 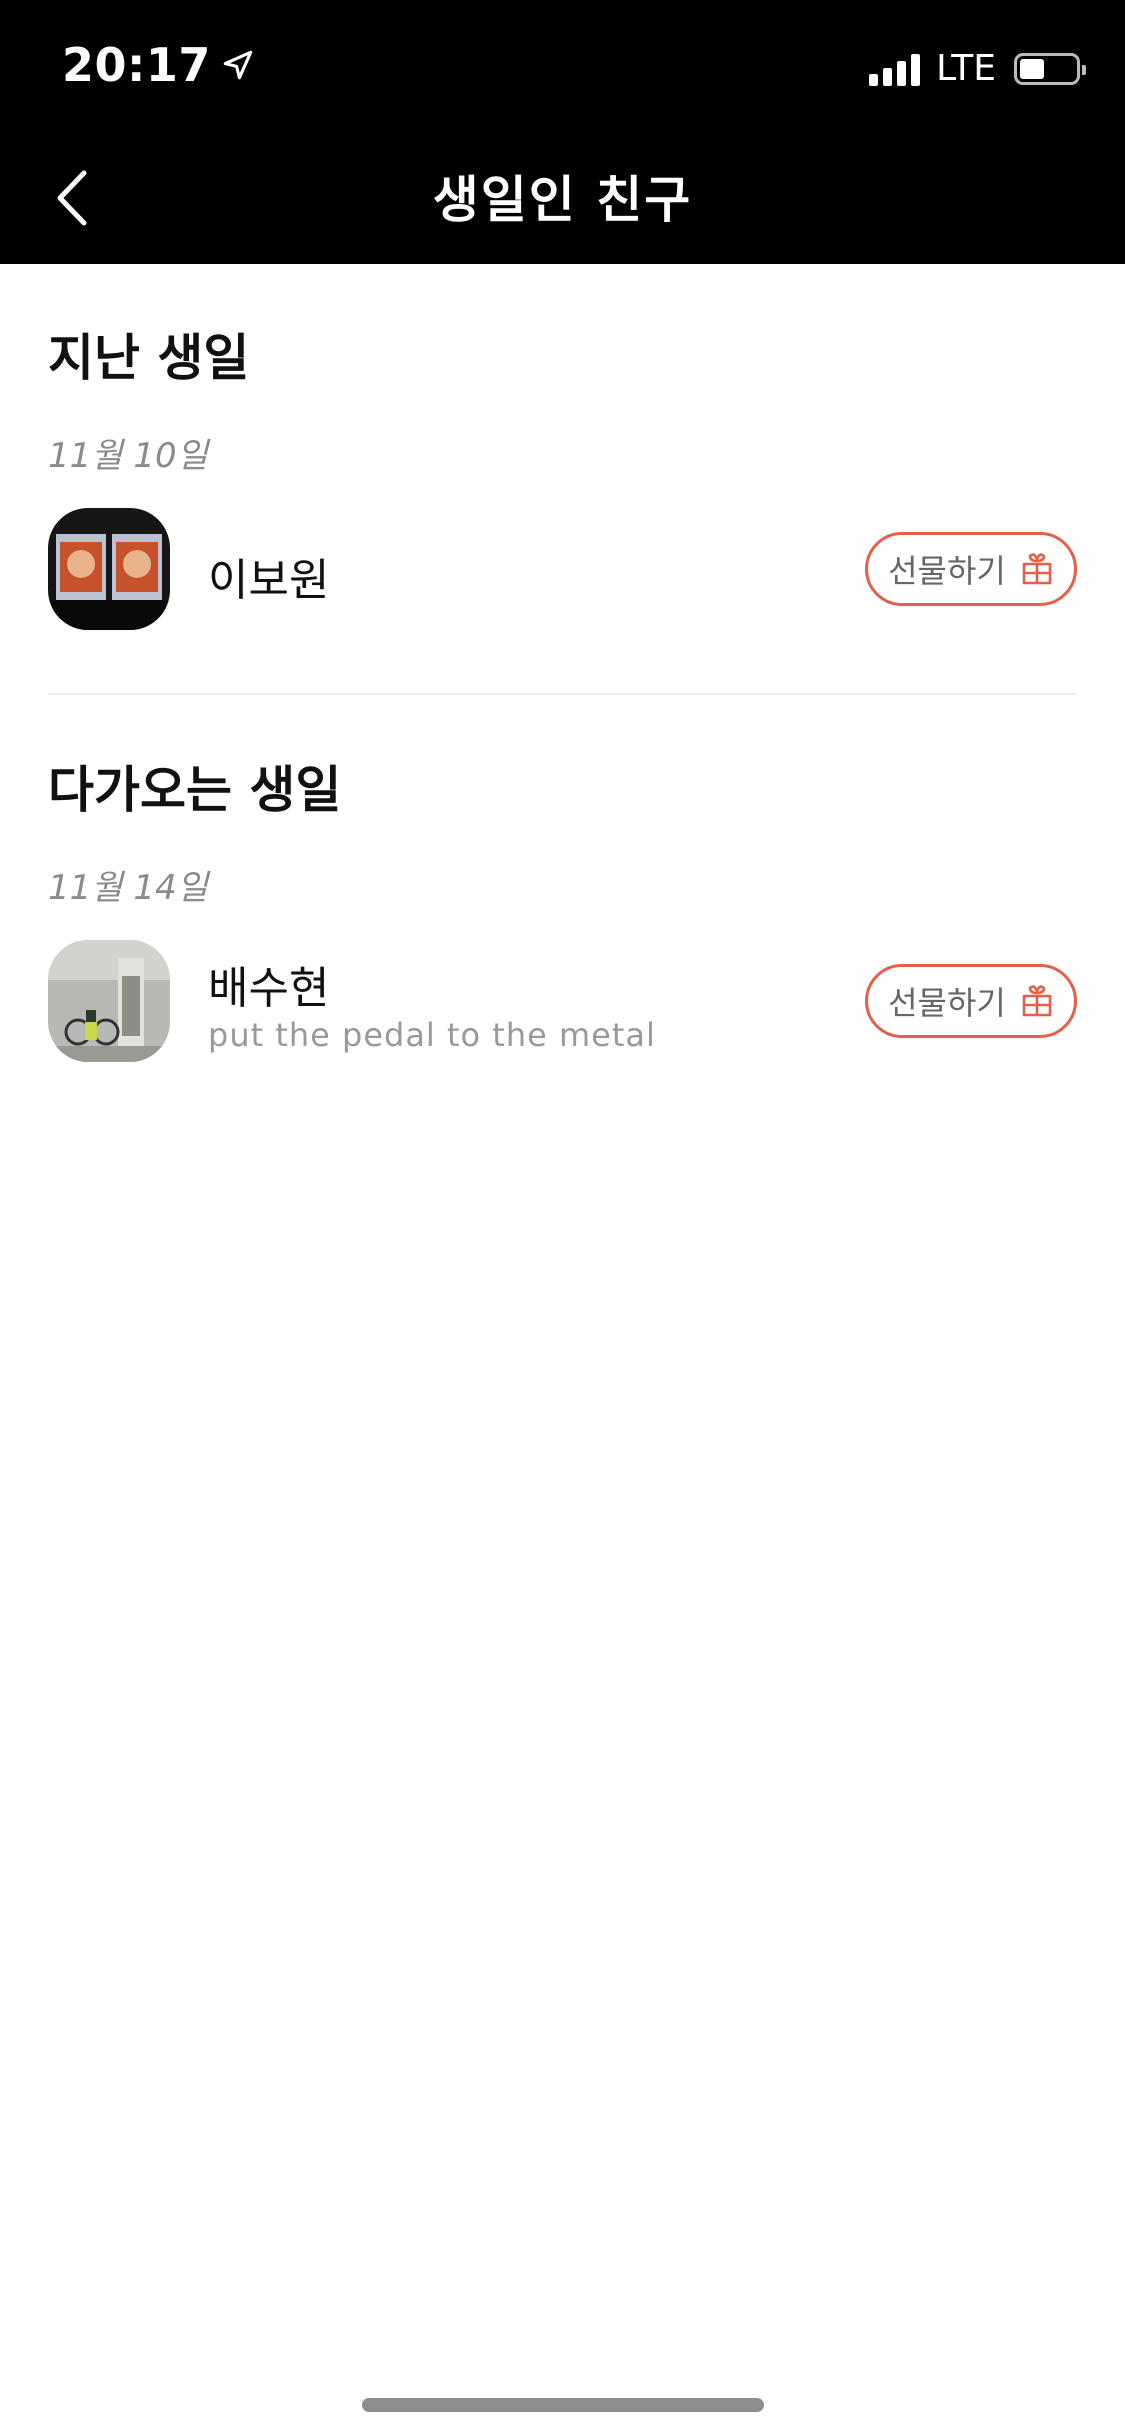 I want to click on nav-bar: 생일인 친구, so click(x=562, y=198).